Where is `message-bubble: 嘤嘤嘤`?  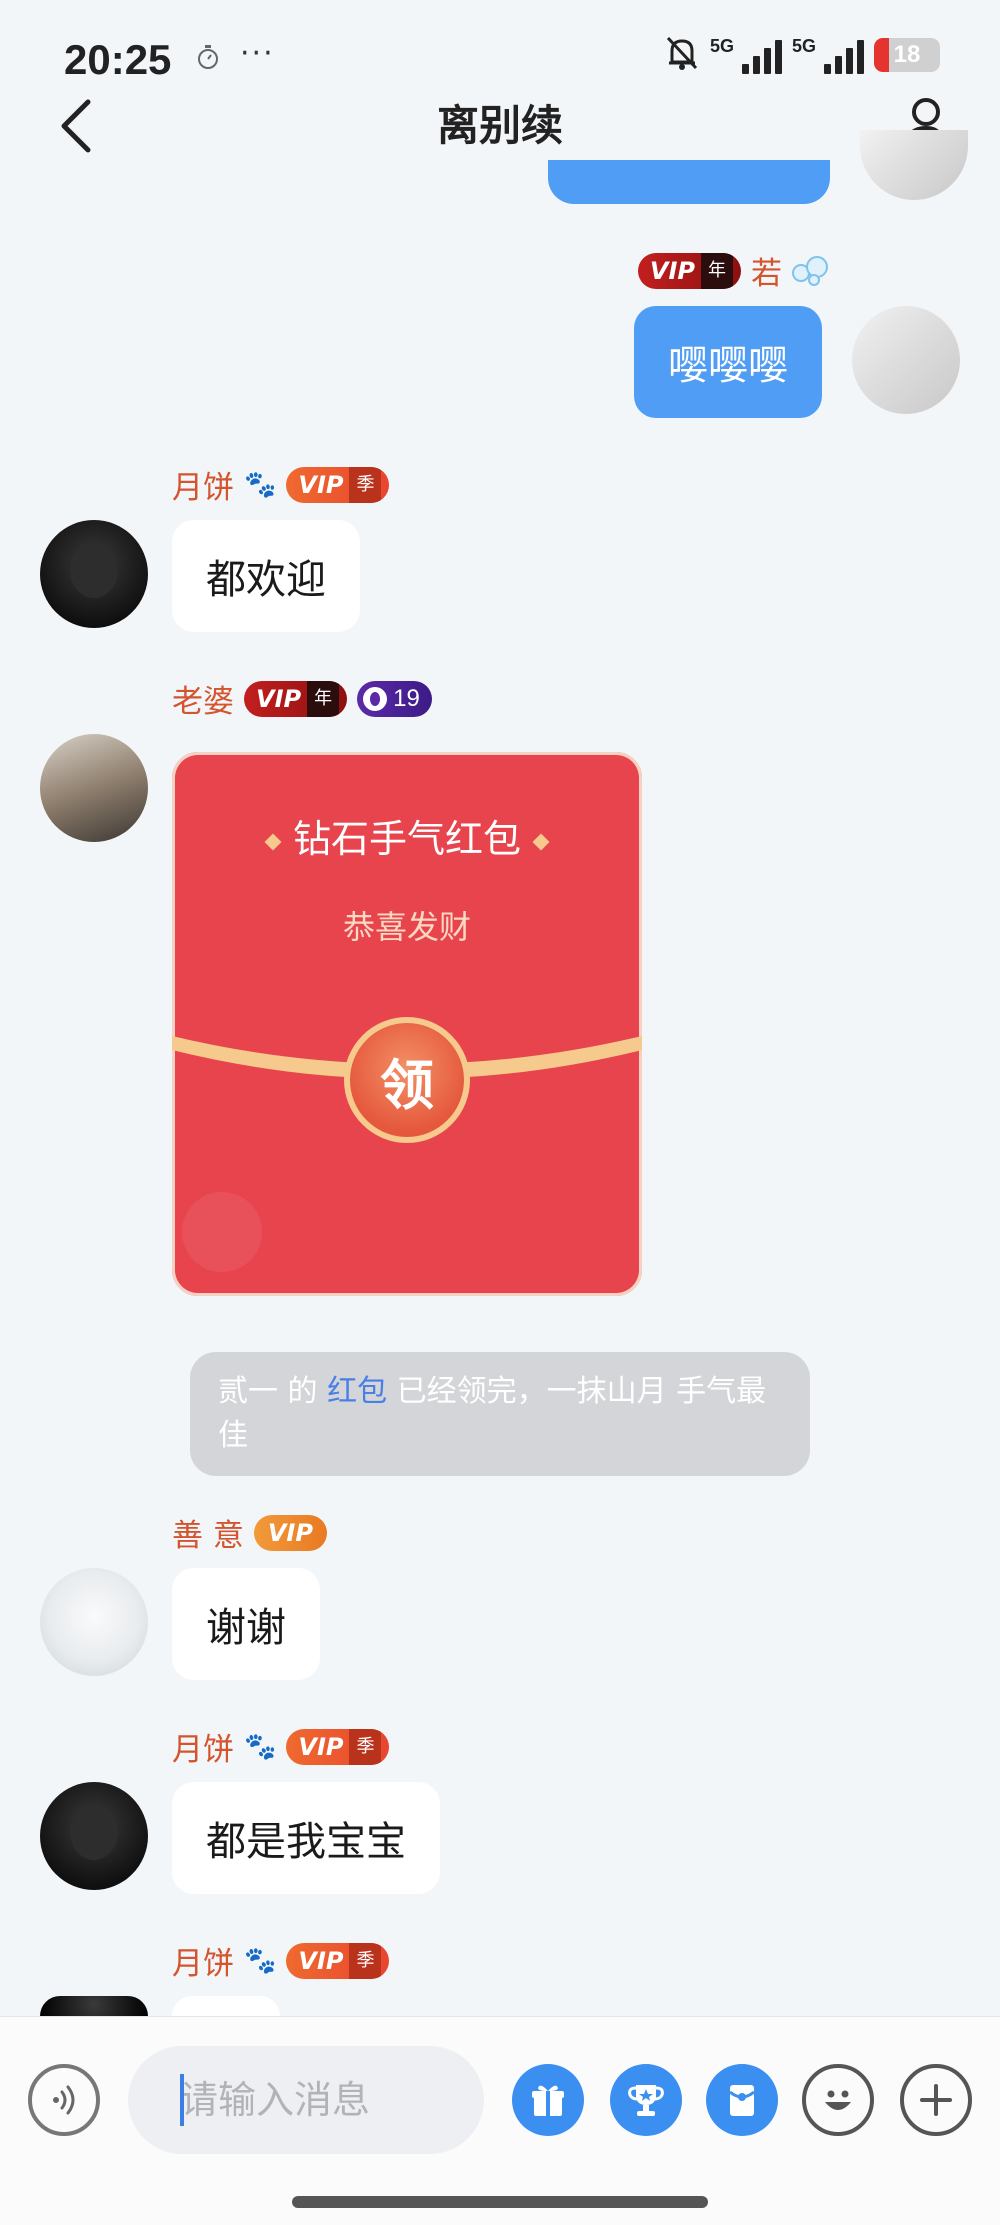 message-bubble: 嘤嘤嘤 is located at coordinates (728, 362).